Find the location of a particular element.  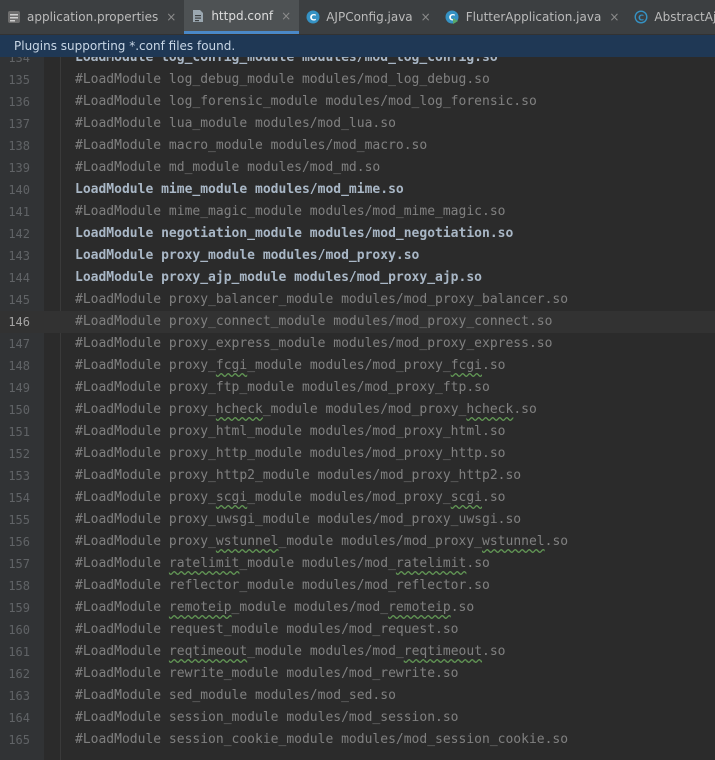

line-number: 158 is located at coordinates (19, 586).